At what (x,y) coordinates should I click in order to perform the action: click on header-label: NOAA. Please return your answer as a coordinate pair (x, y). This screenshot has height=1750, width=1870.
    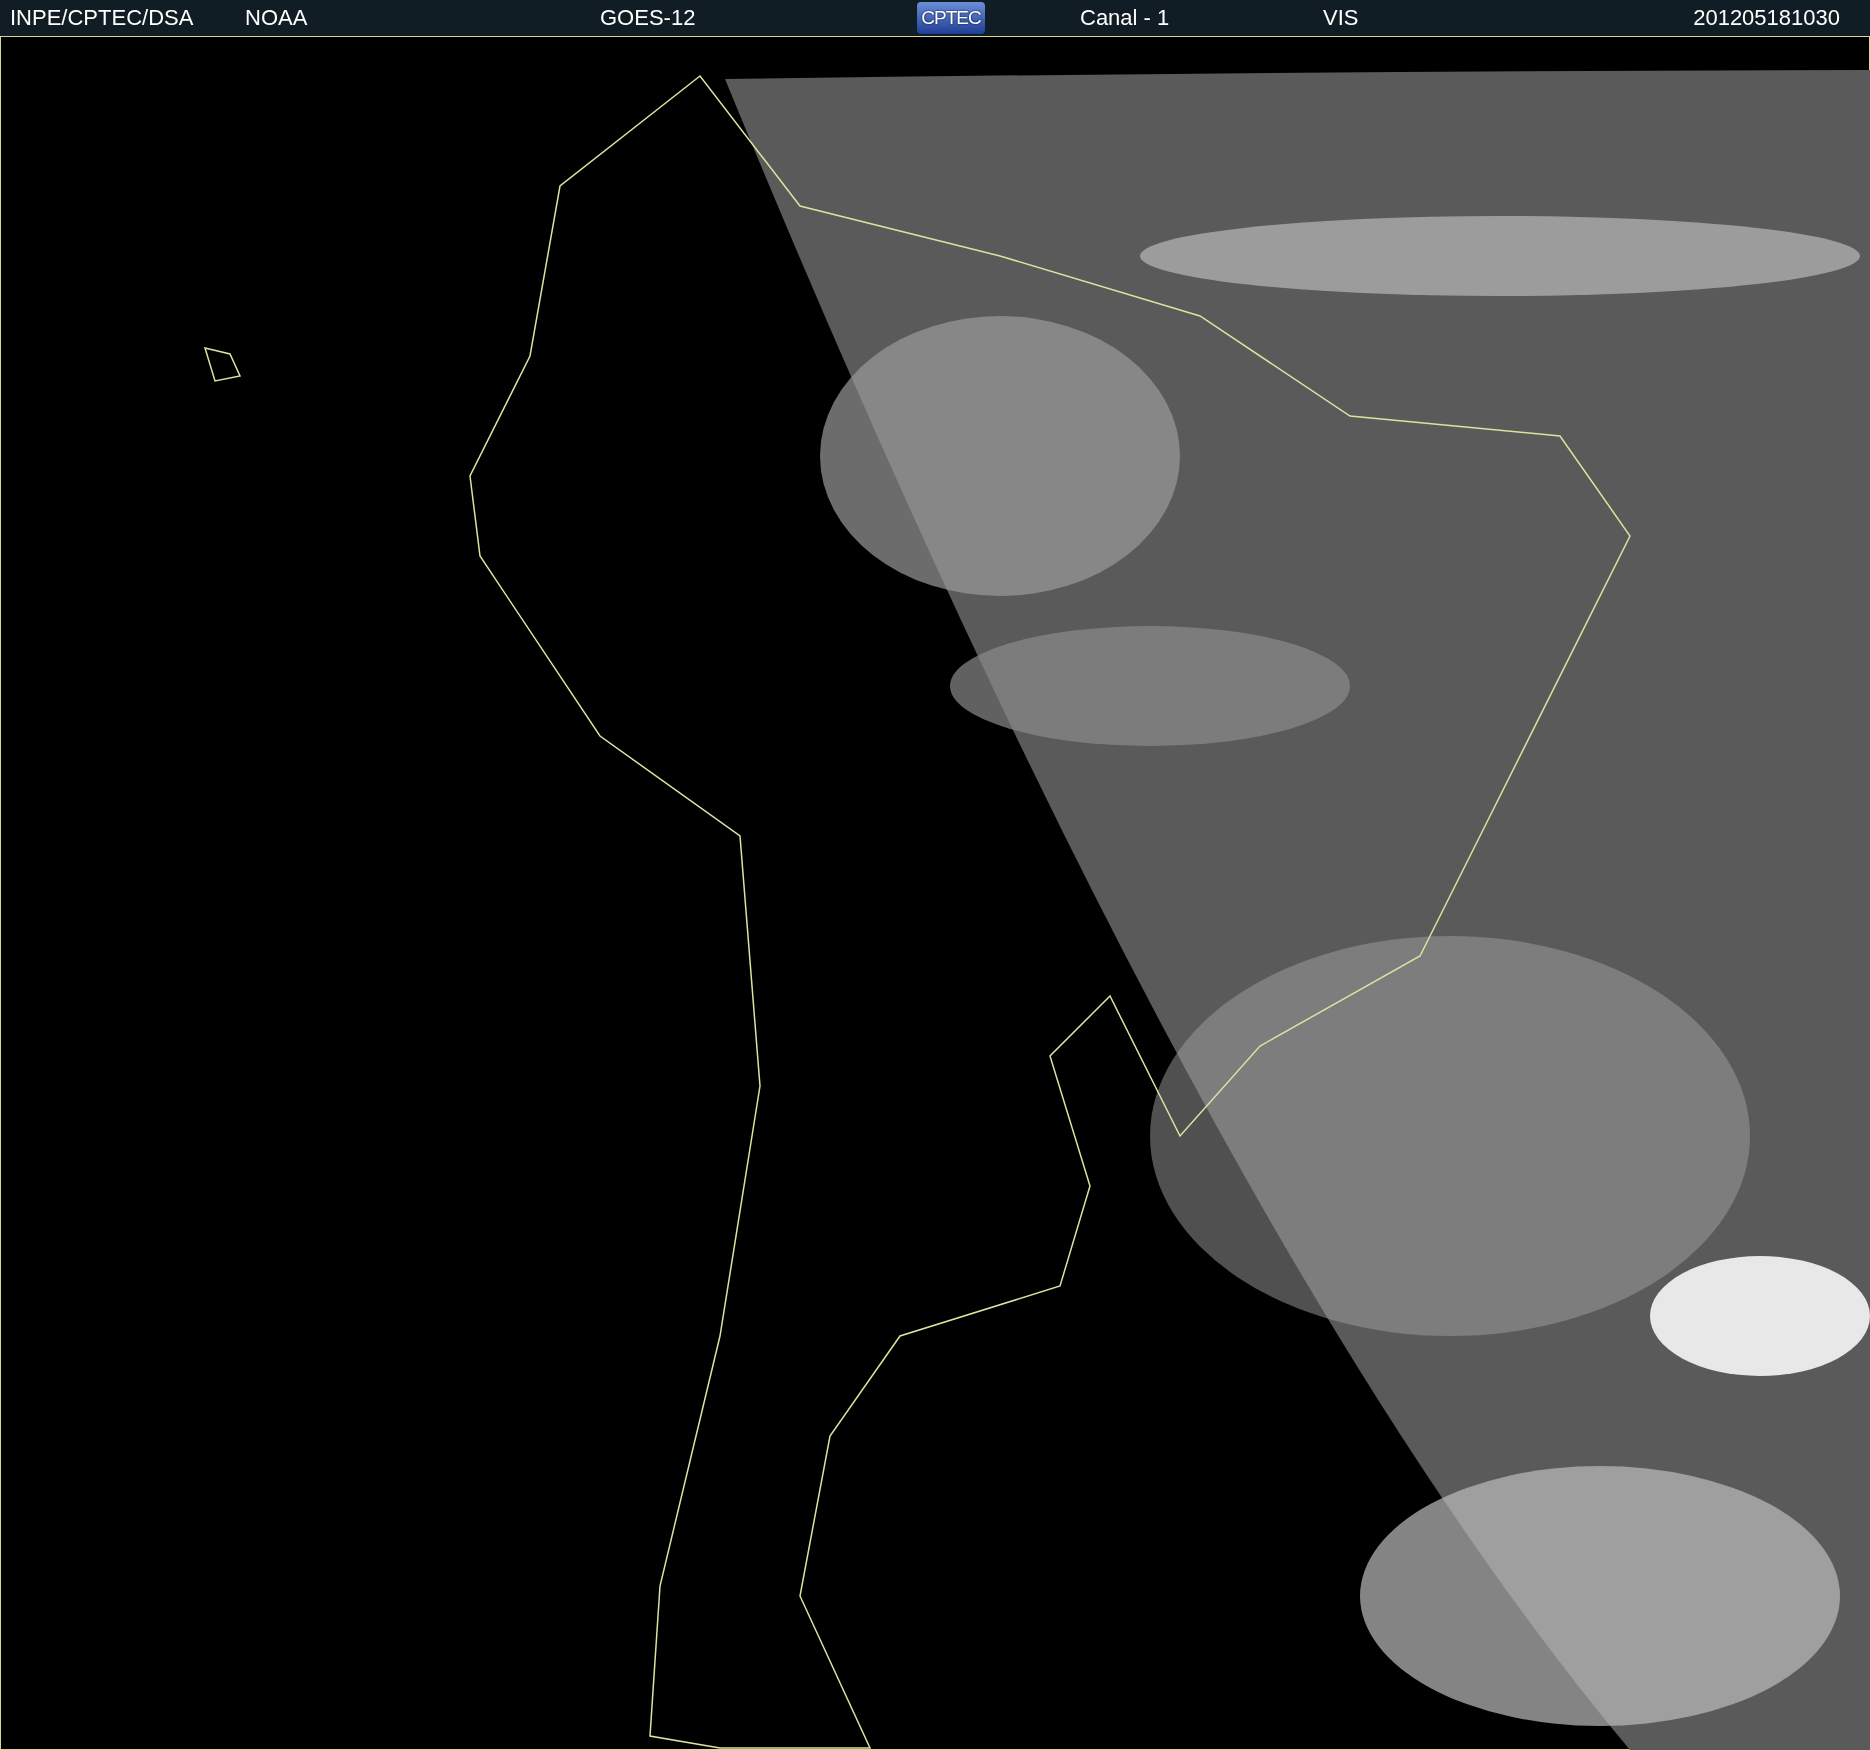
    Looking at the image, I should click on (276, 18).